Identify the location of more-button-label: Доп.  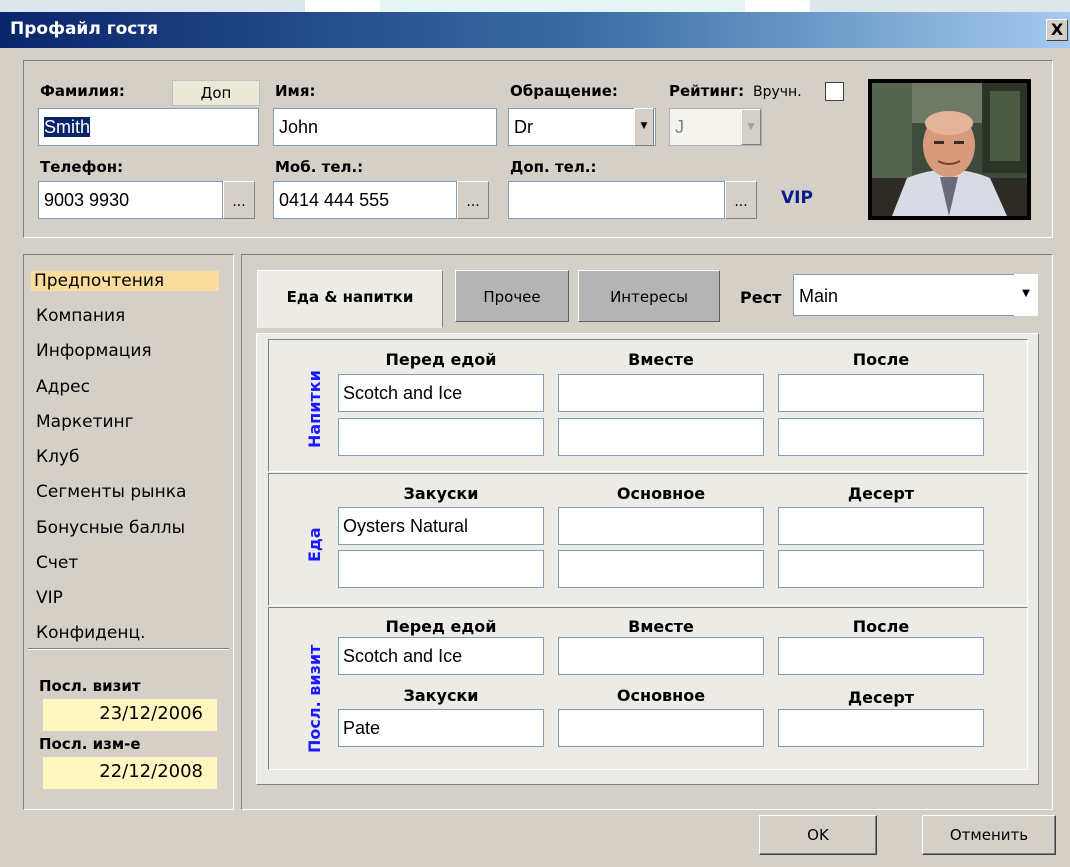
(216, 93).